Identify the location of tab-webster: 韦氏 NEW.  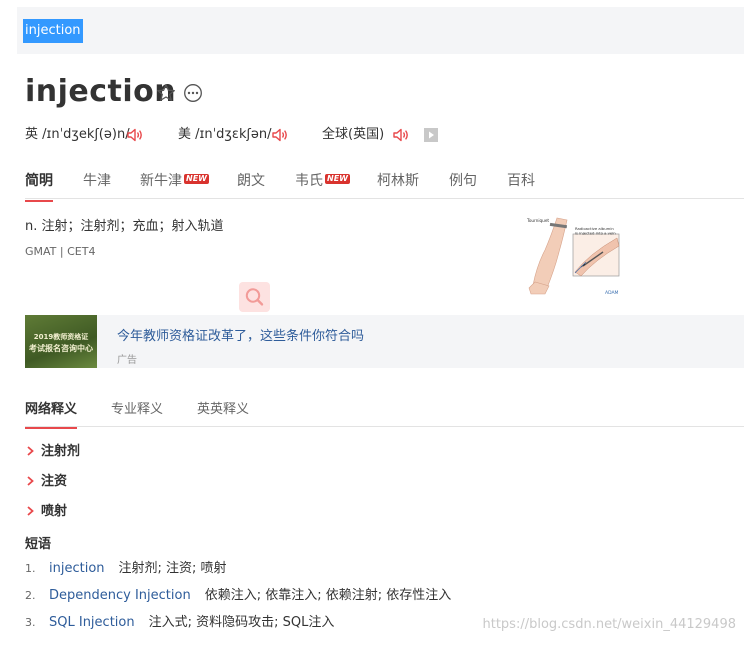
(322, 180).